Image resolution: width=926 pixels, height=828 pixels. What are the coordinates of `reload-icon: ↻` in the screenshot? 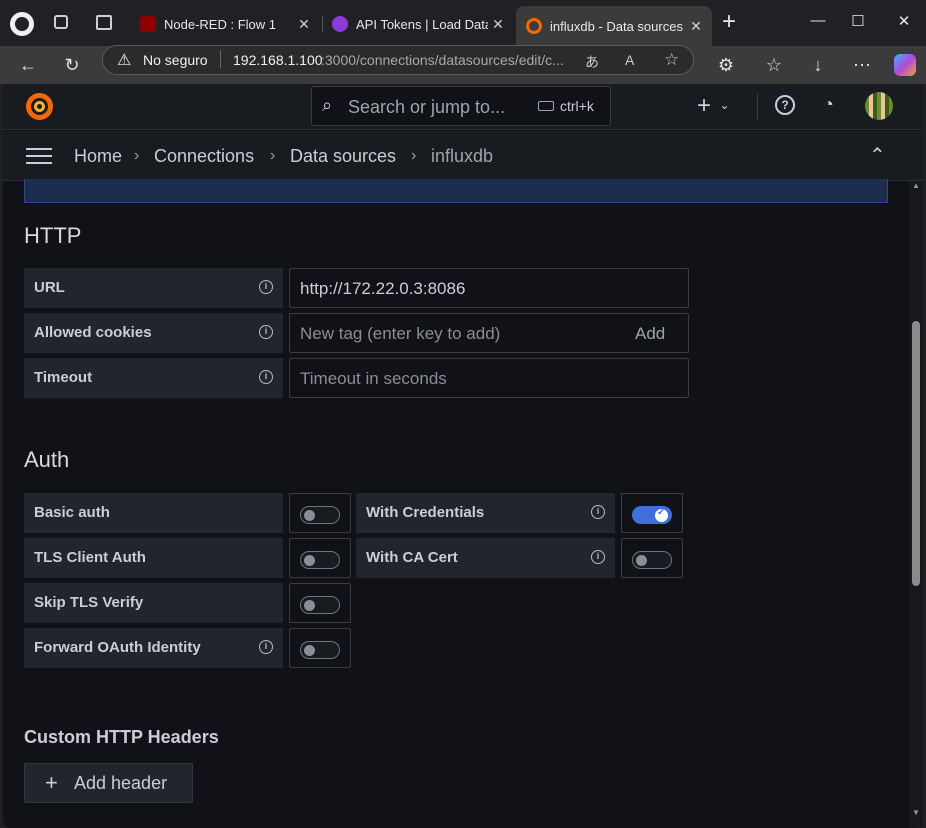 It's located at (72, 65).